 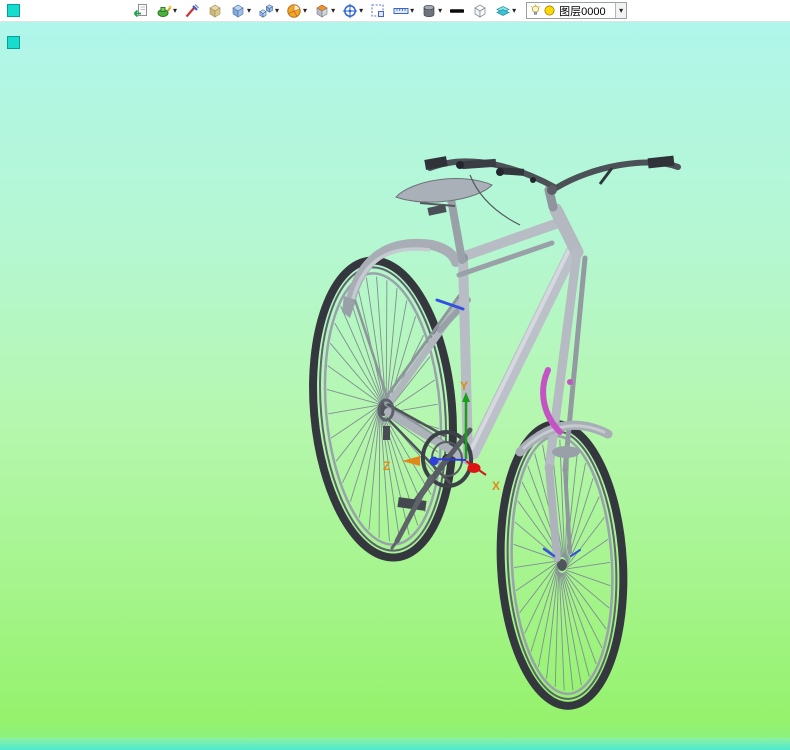 What do you see at coordinates (431, 11) in the screenshot?
I see `appearance-cylinder-icon: ▾` at bounding box center [431, 11].